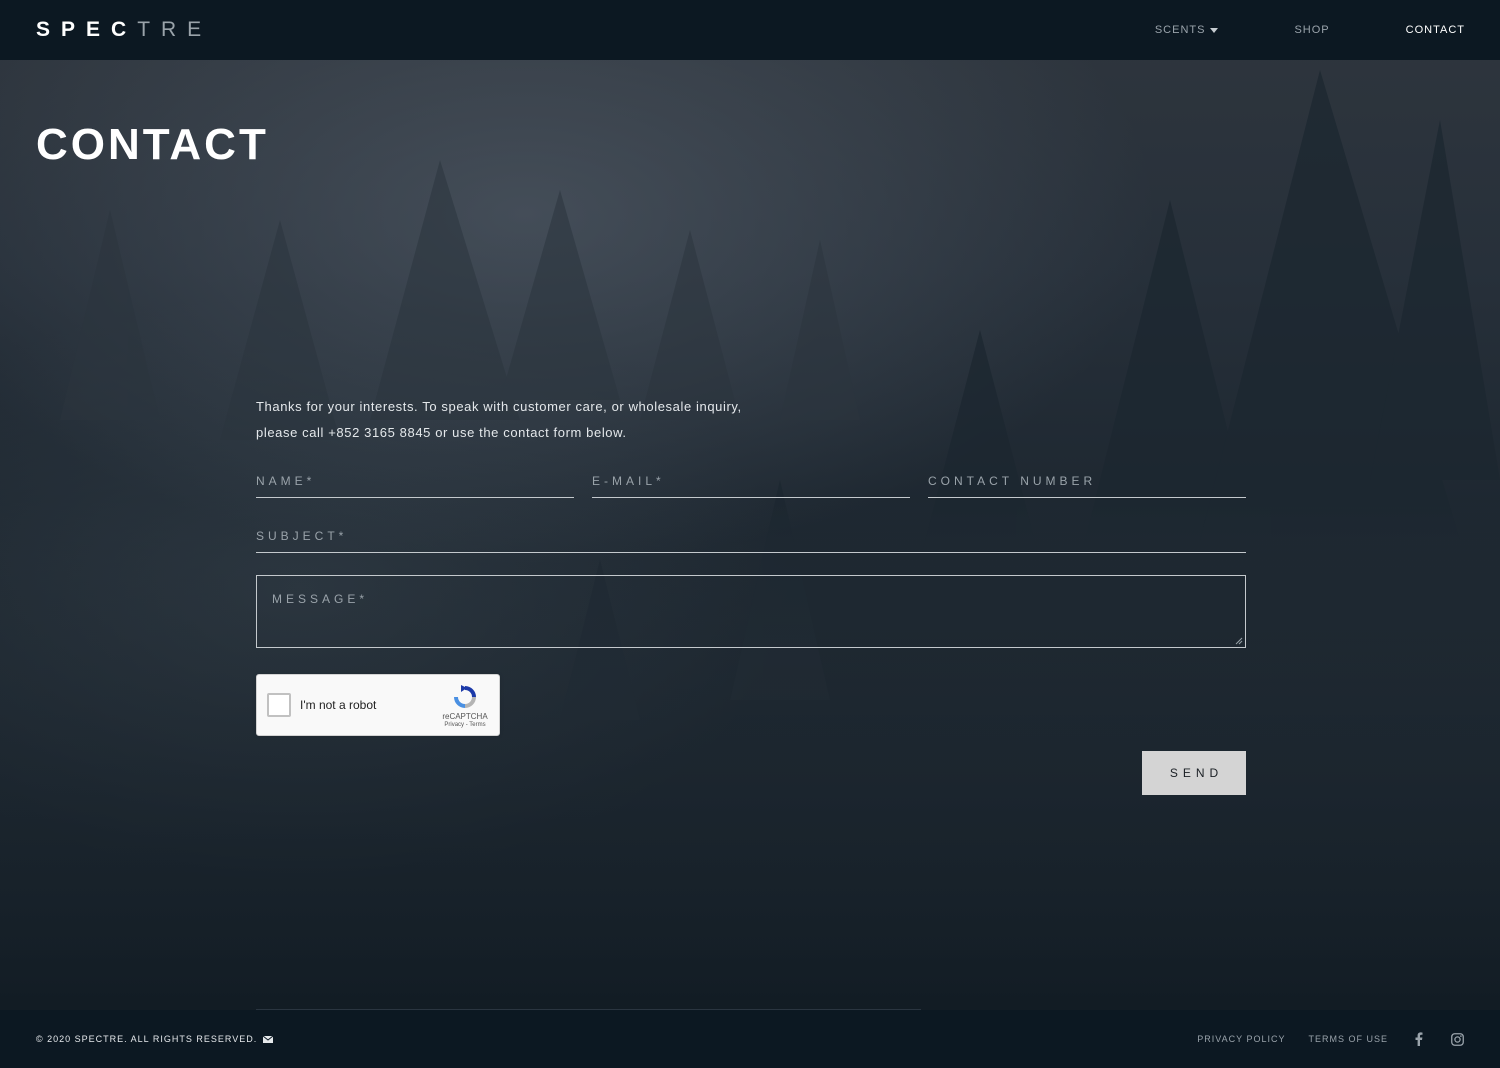  What do you see at coordinates (465, 696) in the screenshot?
I see `recaptcha-icon` at bounding box center [465, 696].